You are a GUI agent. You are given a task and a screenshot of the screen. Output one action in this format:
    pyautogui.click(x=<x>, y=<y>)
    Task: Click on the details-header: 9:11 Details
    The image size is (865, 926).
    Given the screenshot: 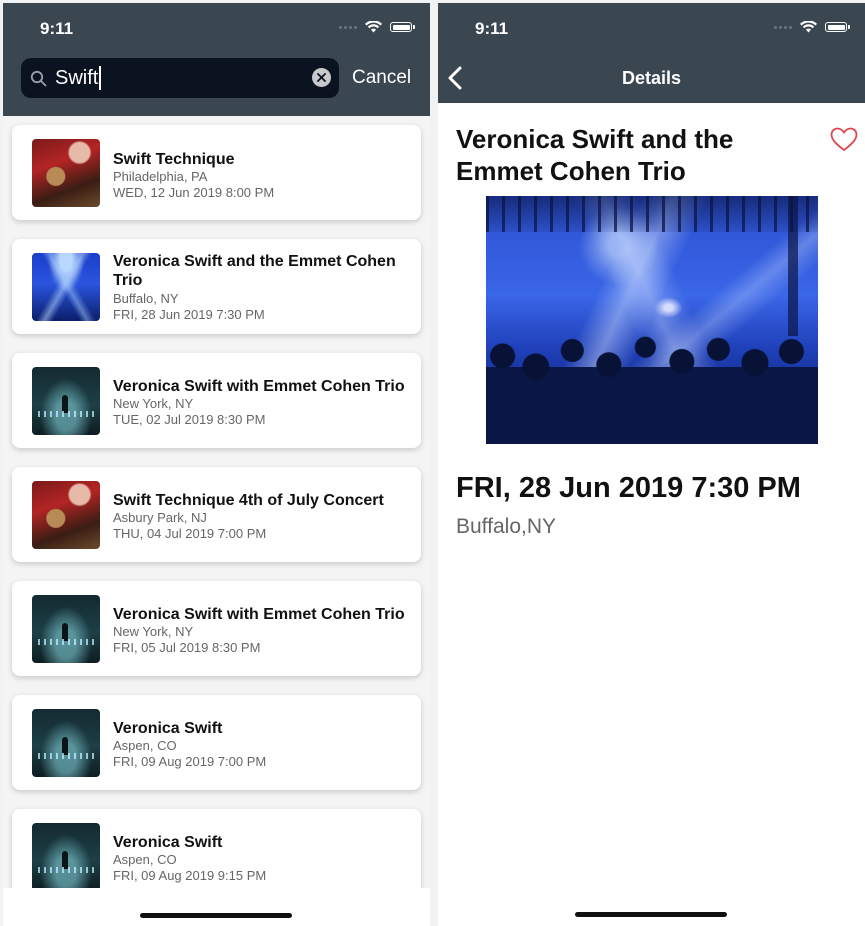 What is the action you would take?
    pyautogui.click(x=651, y=53)
    